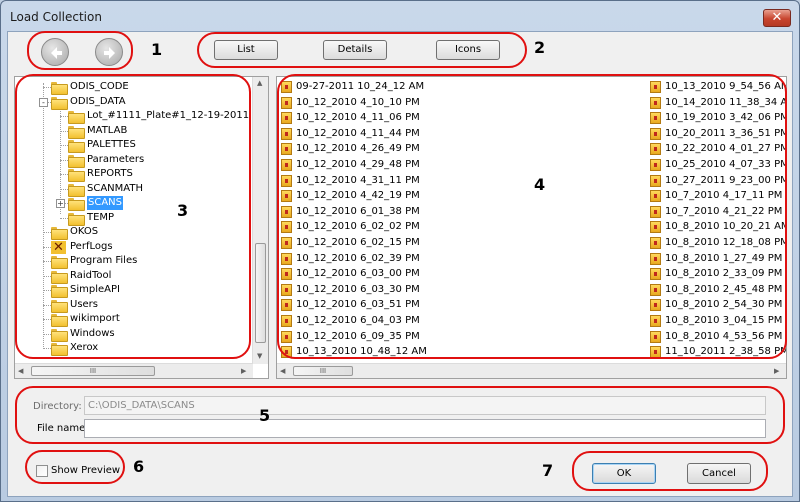 The height and width of the screenshot is (502, 800). What do you see at coordinates (400, 16) in the screenshot?
I see `title-bar: Load Collection ✕` at bounding box center [400, 16].